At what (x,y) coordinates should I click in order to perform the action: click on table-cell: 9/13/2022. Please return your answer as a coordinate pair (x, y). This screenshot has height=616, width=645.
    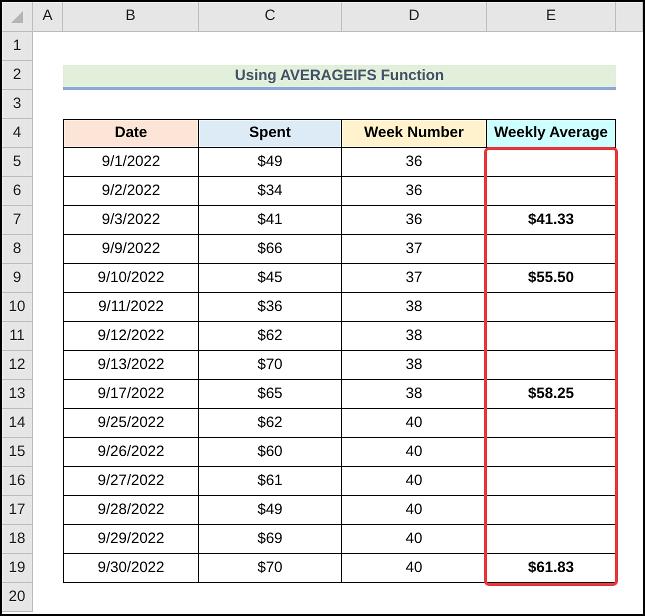
    Looking at the image, I should click on (131, 365).